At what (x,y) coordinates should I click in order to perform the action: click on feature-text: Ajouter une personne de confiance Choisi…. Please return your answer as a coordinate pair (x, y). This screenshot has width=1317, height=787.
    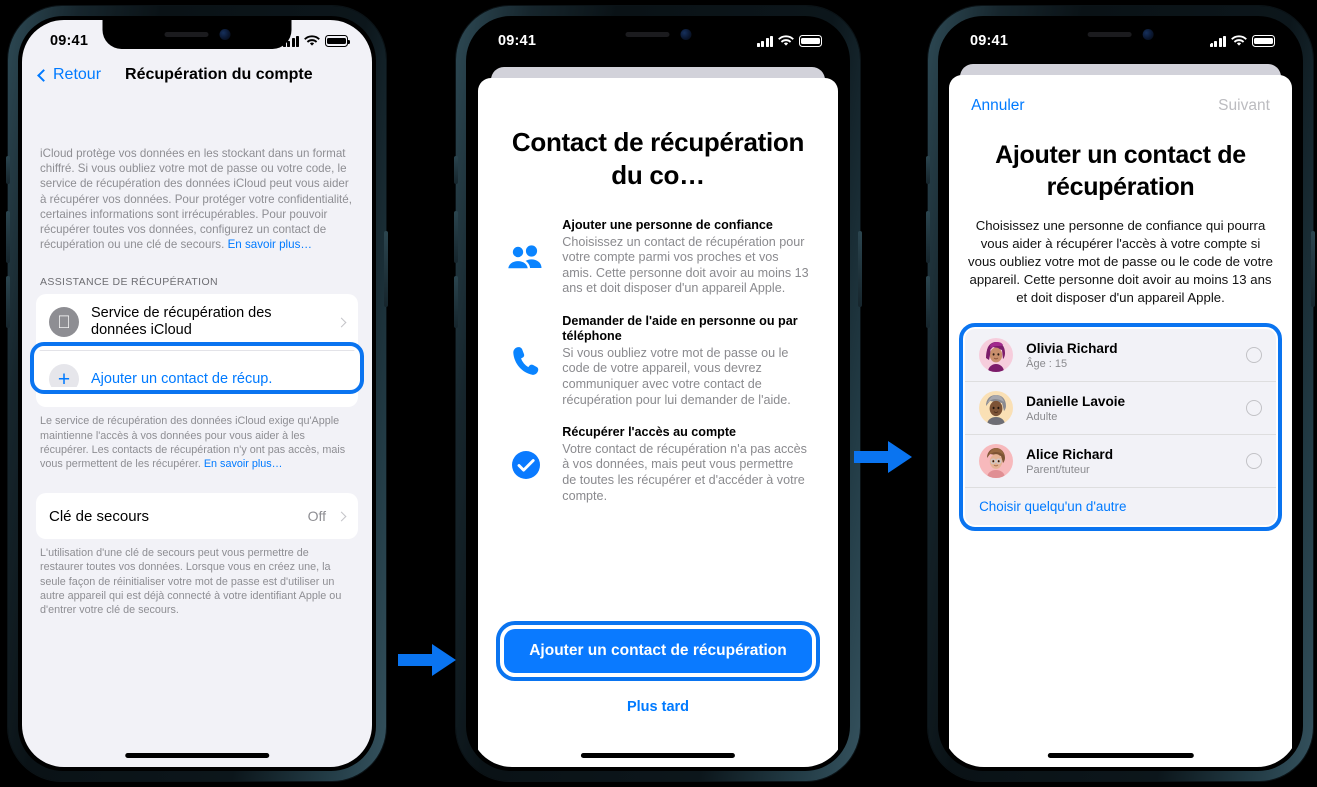
    Looking at the image, I should click on (685, 257).